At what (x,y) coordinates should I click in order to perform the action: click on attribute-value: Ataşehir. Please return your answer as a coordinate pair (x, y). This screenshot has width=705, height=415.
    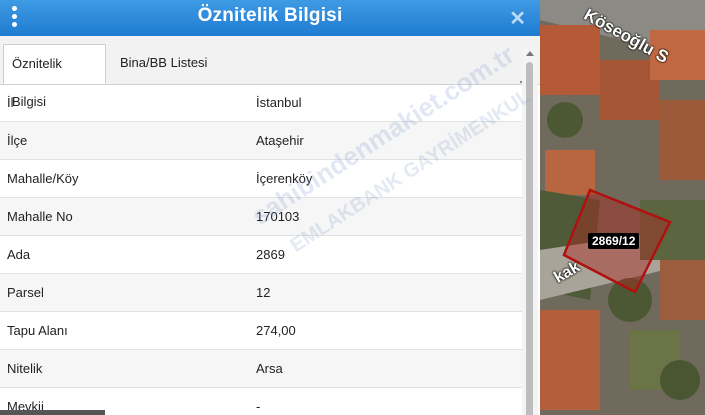
    Looking at the image, I should click on (280, 140).